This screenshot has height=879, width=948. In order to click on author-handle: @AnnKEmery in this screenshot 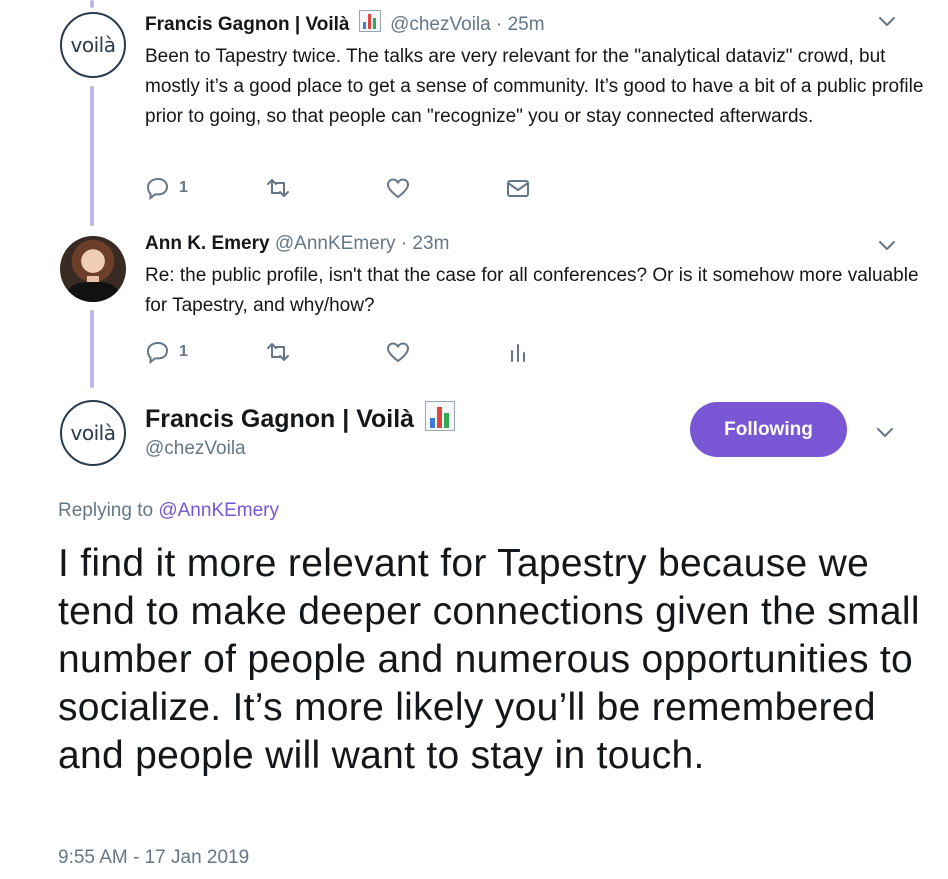, I will do `click(335, 243)`.